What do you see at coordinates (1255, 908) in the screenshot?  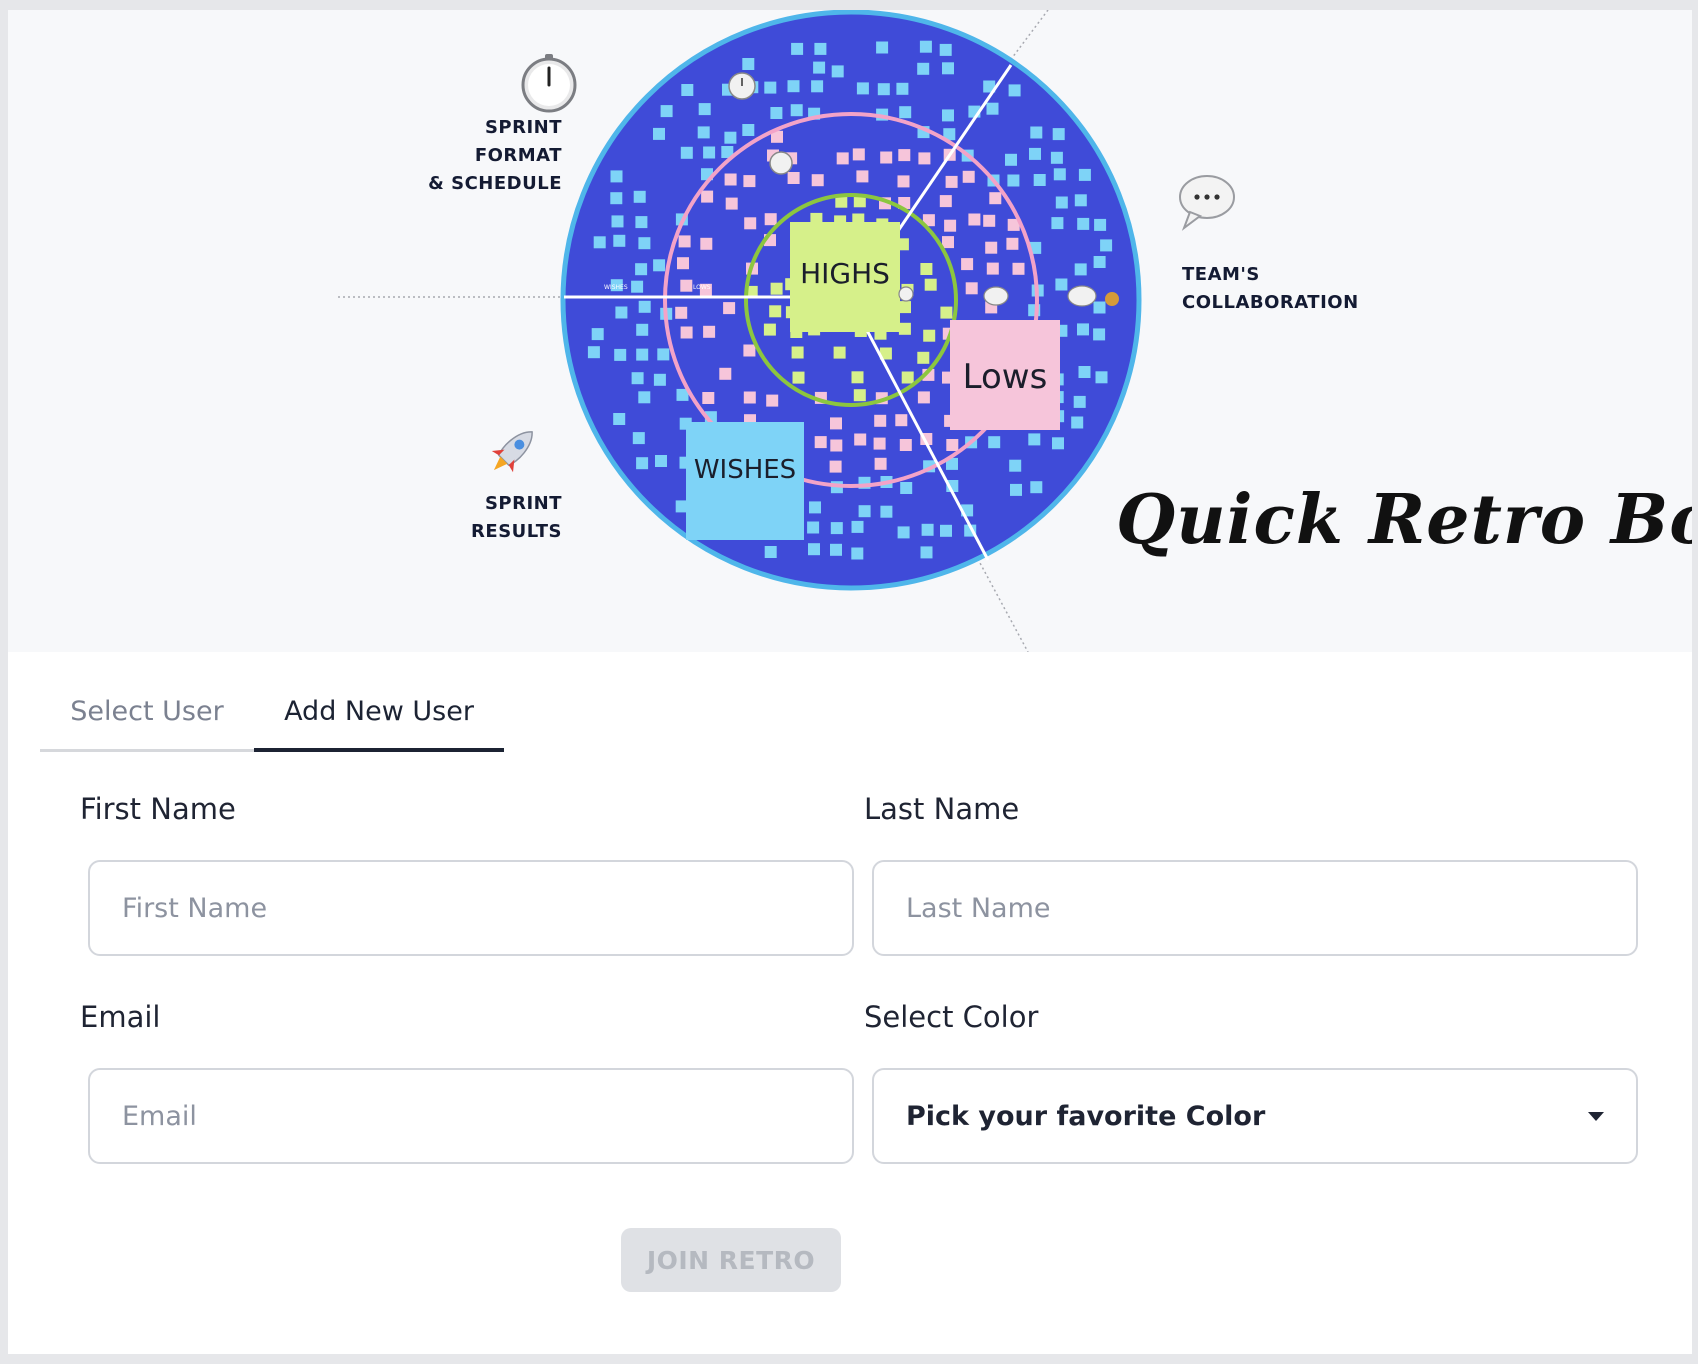 I see `last-name-input` at bounding box center [1255, 908].